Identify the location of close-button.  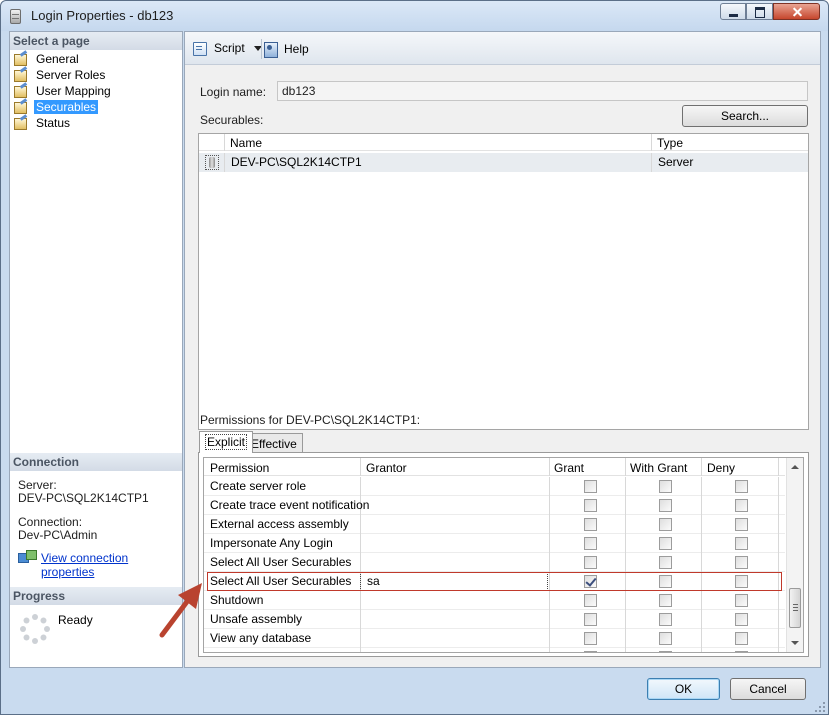
(796, 11).